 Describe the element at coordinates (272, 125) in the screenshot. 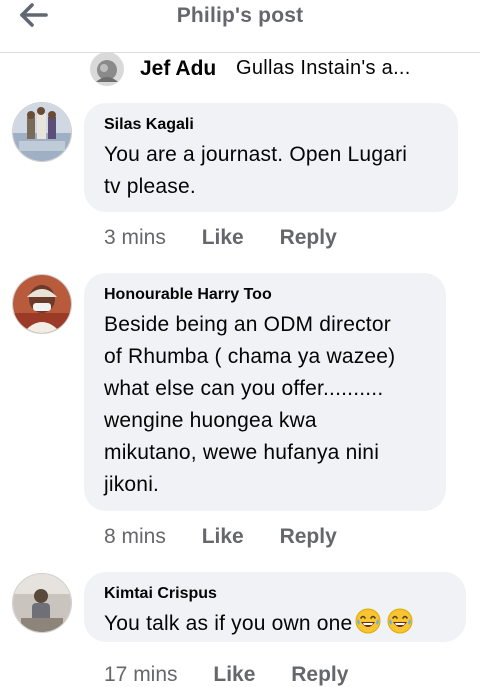

I see `comment-author: Silas Kagali` at that location.